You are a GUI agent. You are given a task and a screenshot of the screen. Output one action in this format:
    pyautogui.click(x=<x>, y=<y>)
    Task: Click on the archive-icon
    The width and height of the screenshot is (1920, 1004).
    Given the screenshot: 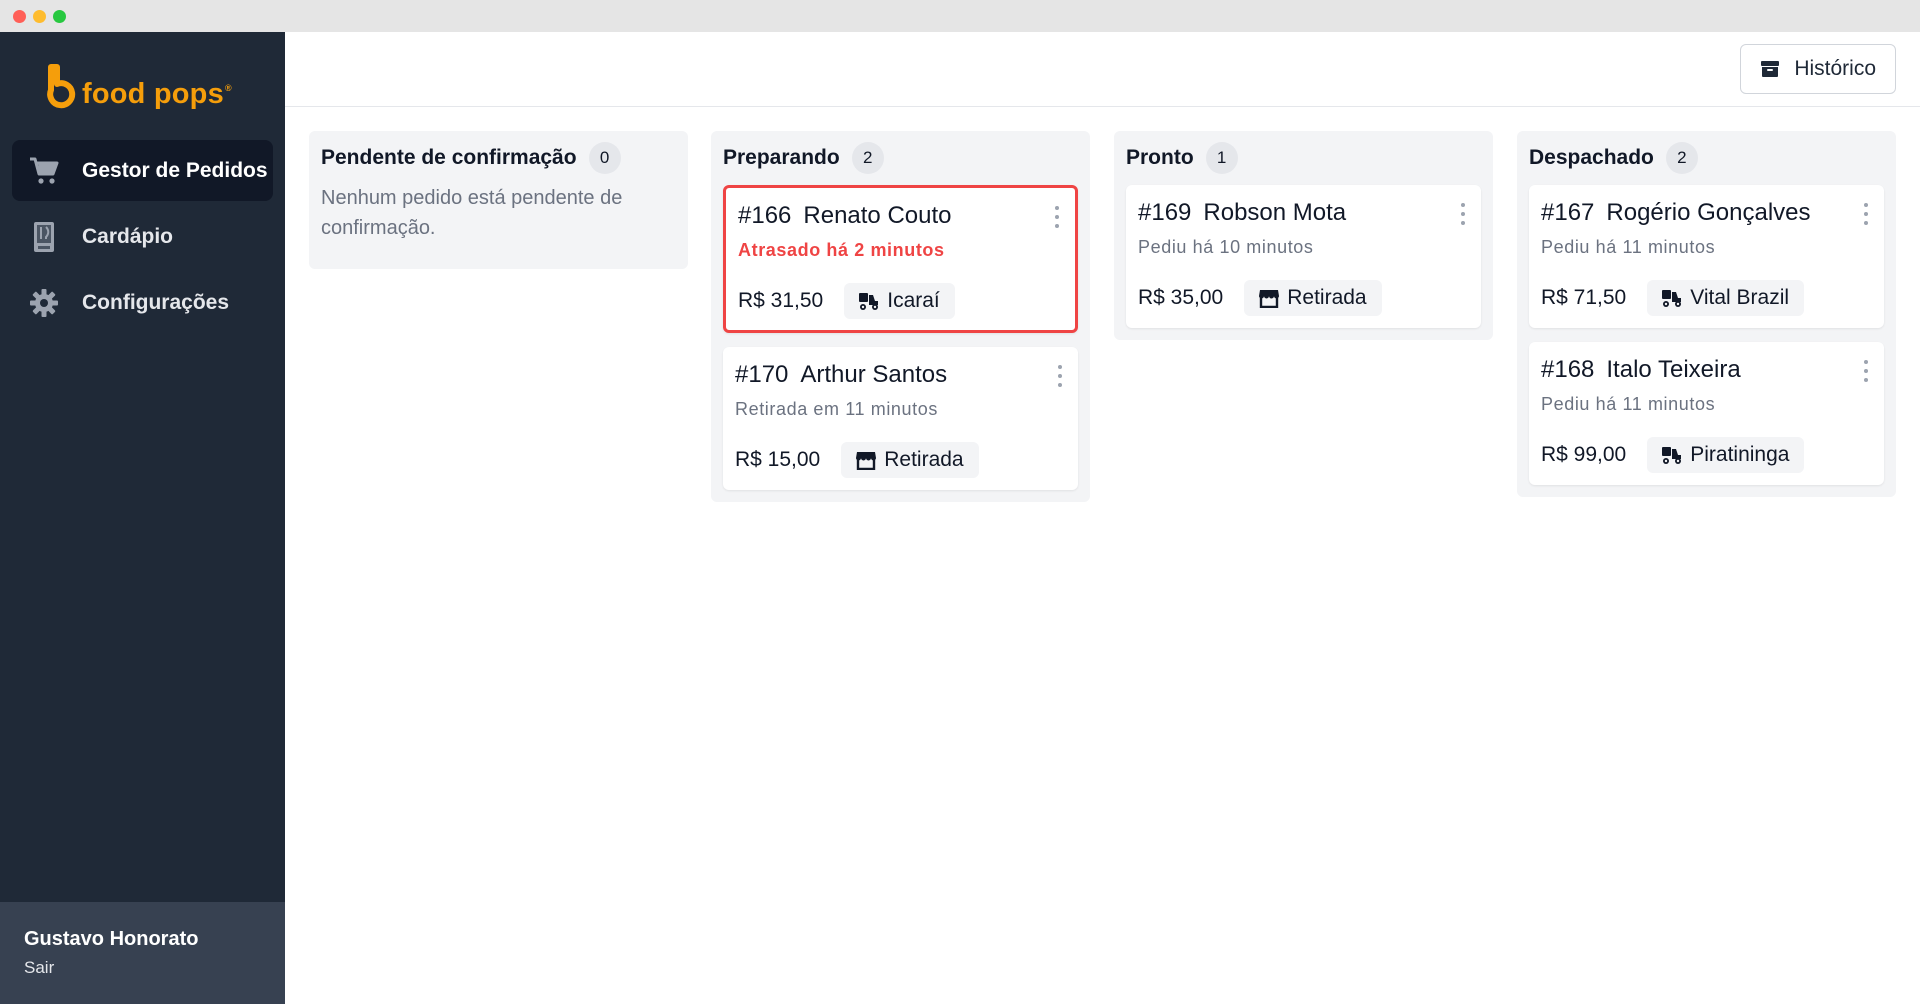 What is the action you would take?
    pyautogui.click(x=1770, y=69)
    